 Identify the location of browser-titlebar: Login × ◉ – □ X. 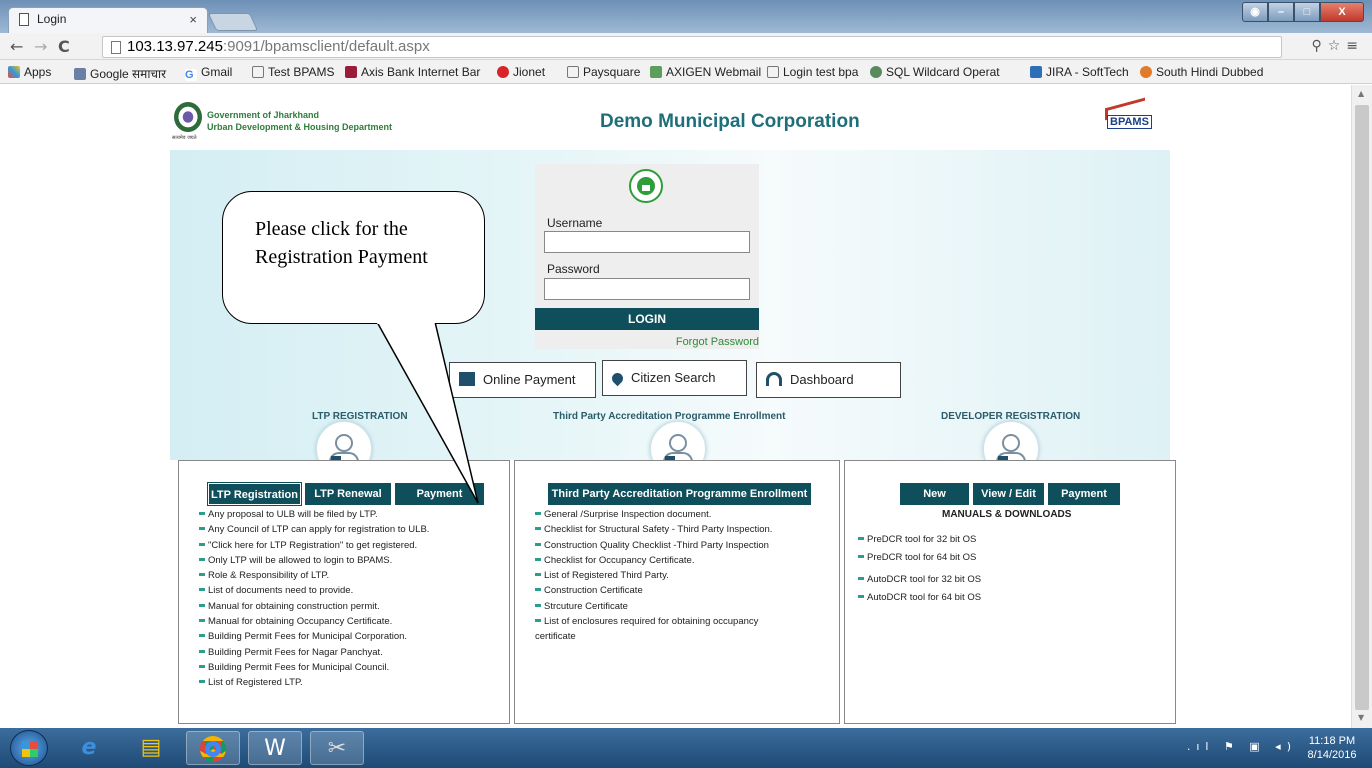
(686, 16).